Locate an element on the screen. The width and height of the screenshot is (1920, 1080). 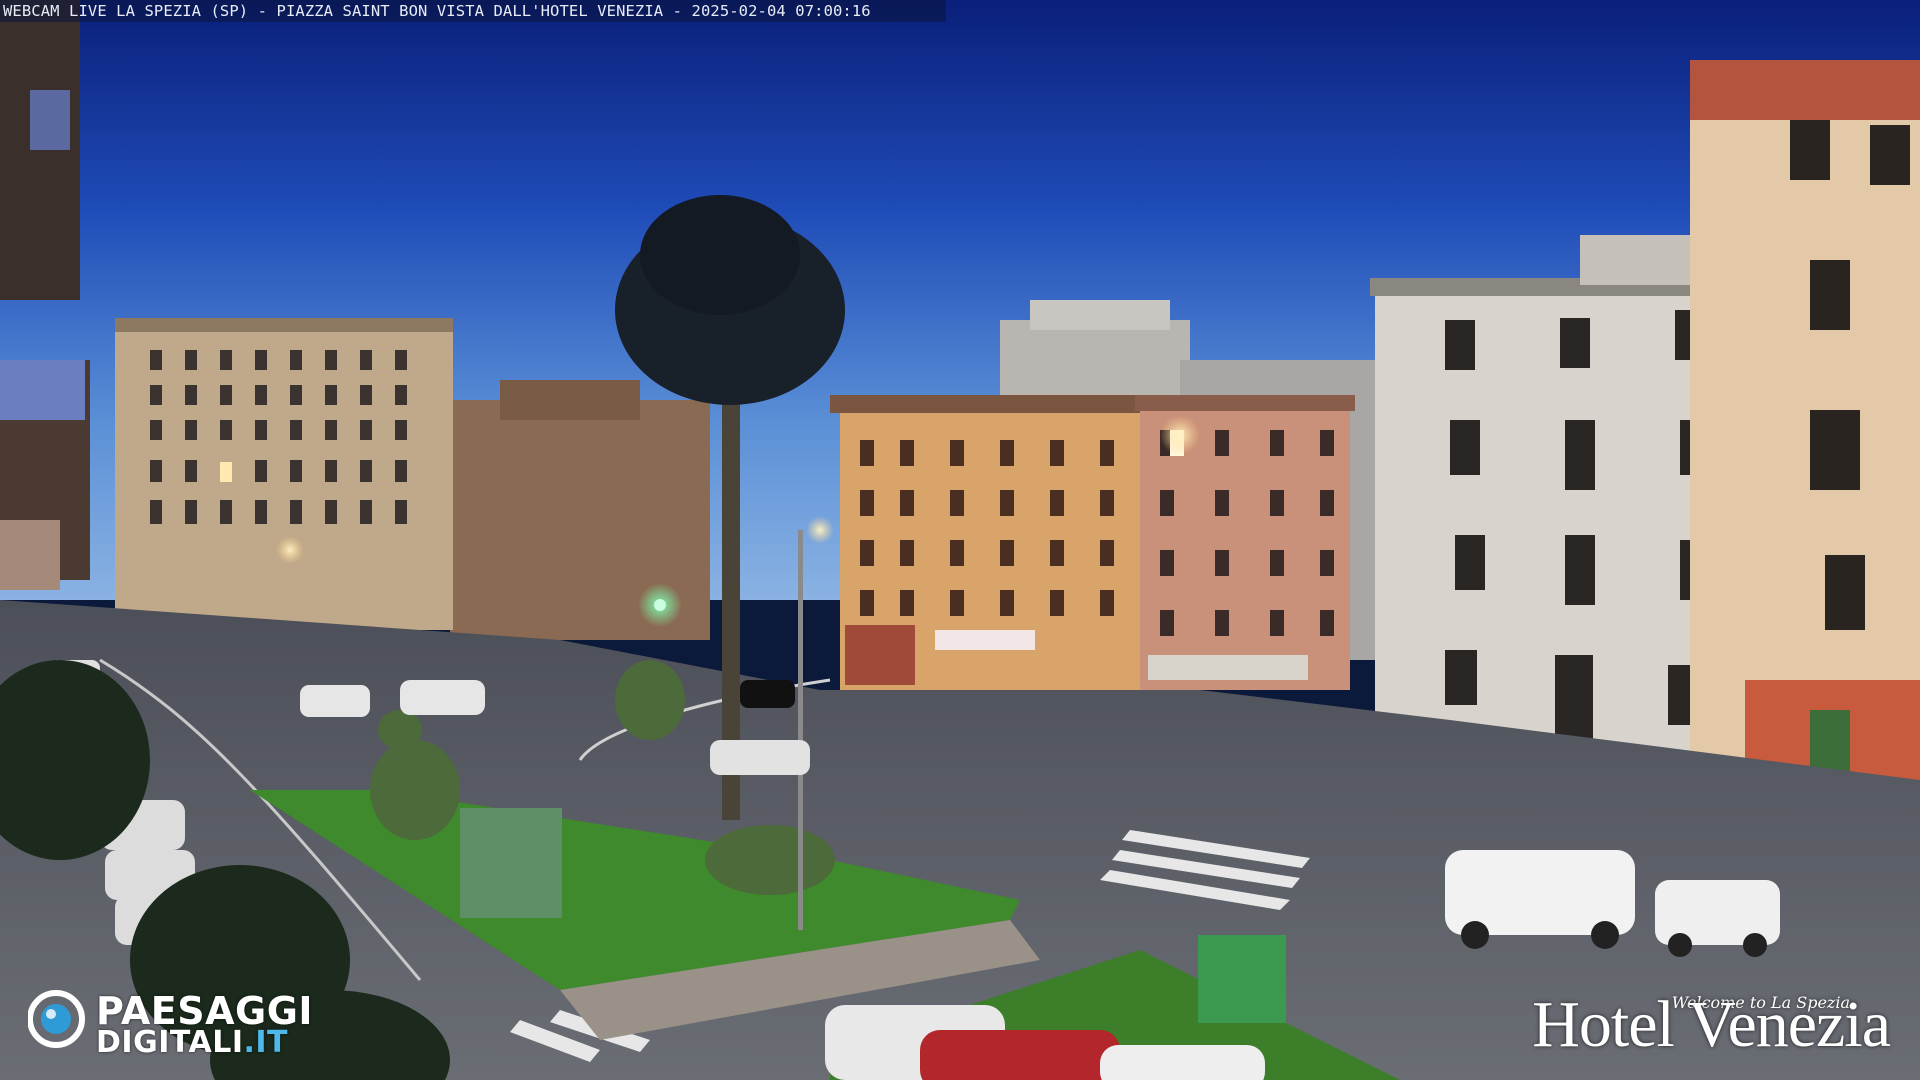
left-building is located at coordinates (284, 474).